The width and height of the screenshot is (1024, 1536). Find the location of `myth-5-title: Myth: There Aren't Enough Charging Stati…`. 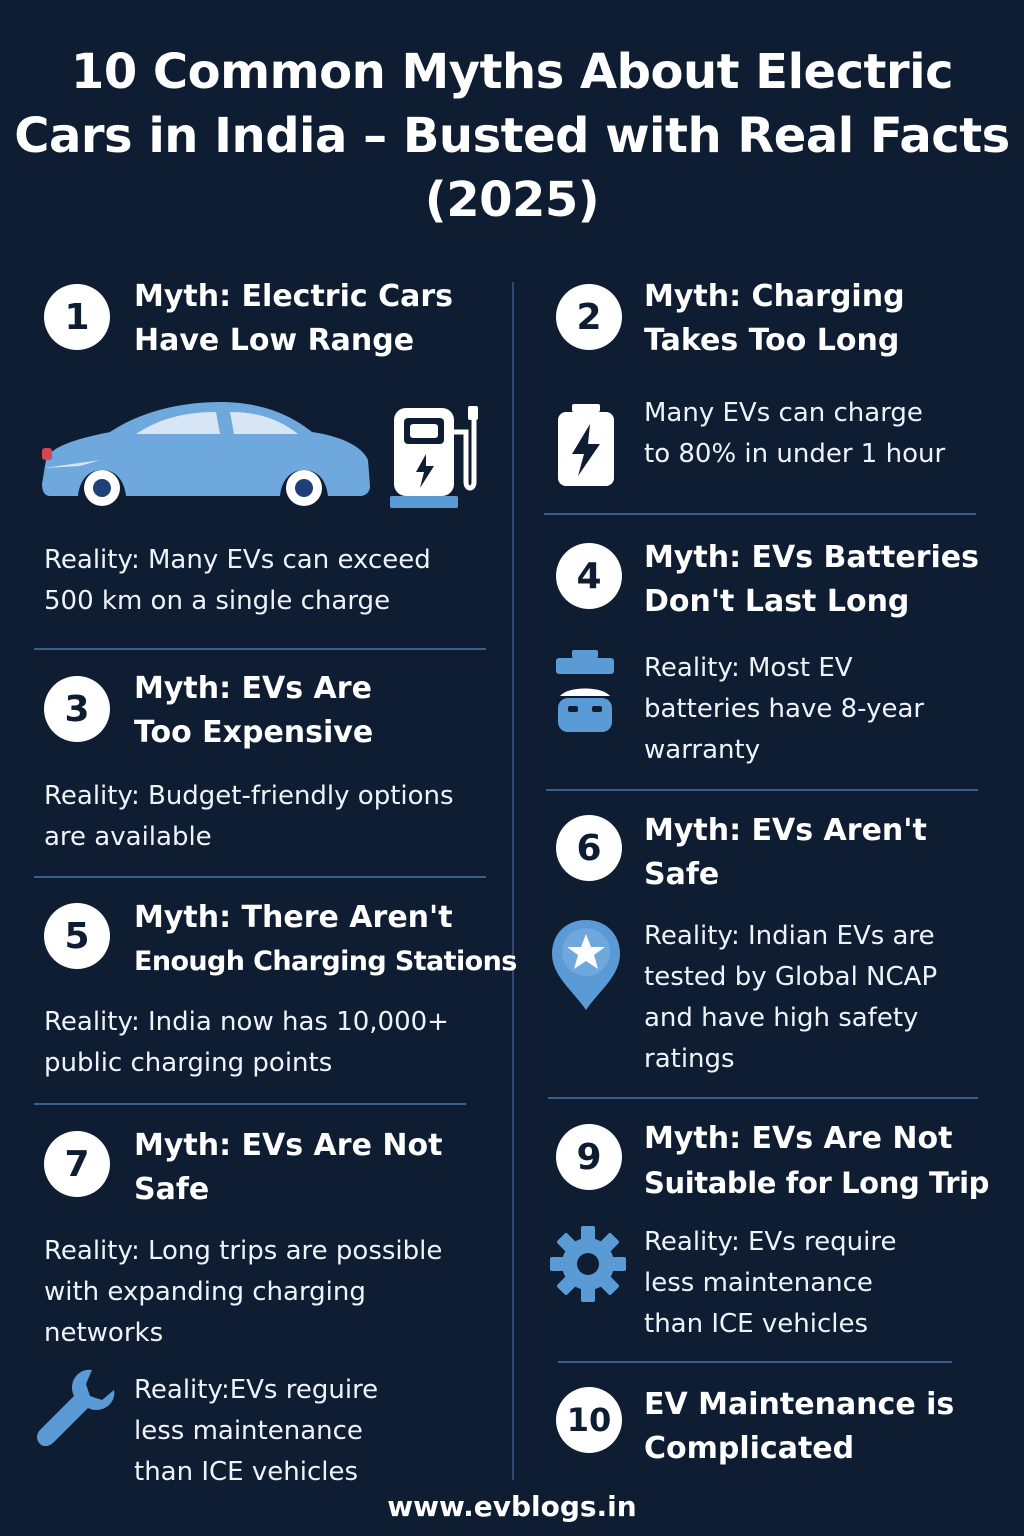

myth-5-title: Myth: There Aren't Enough Charging Stati… is located at coordinates (325, 940).